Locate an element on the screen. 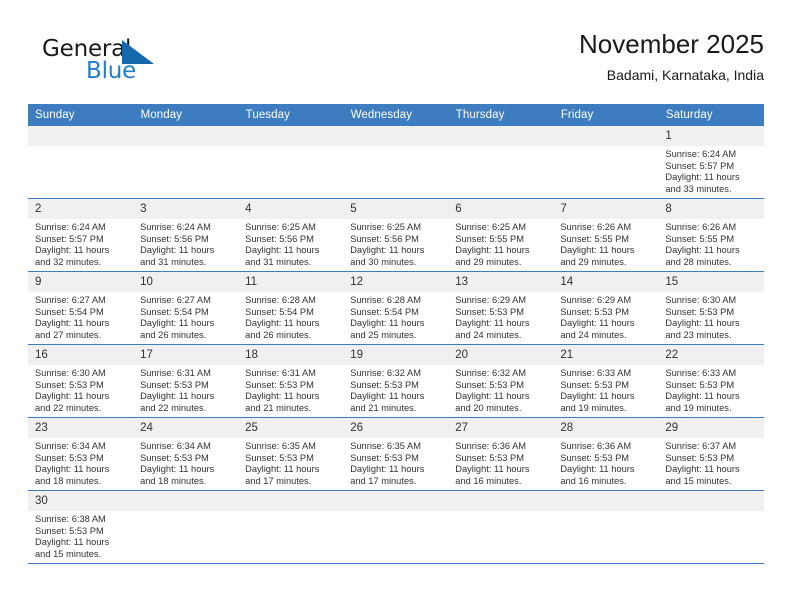 The width and height of the screenshot is (792, 612). daylight-text-line2: and 16 minutes. is located at coordinates (488, 480).